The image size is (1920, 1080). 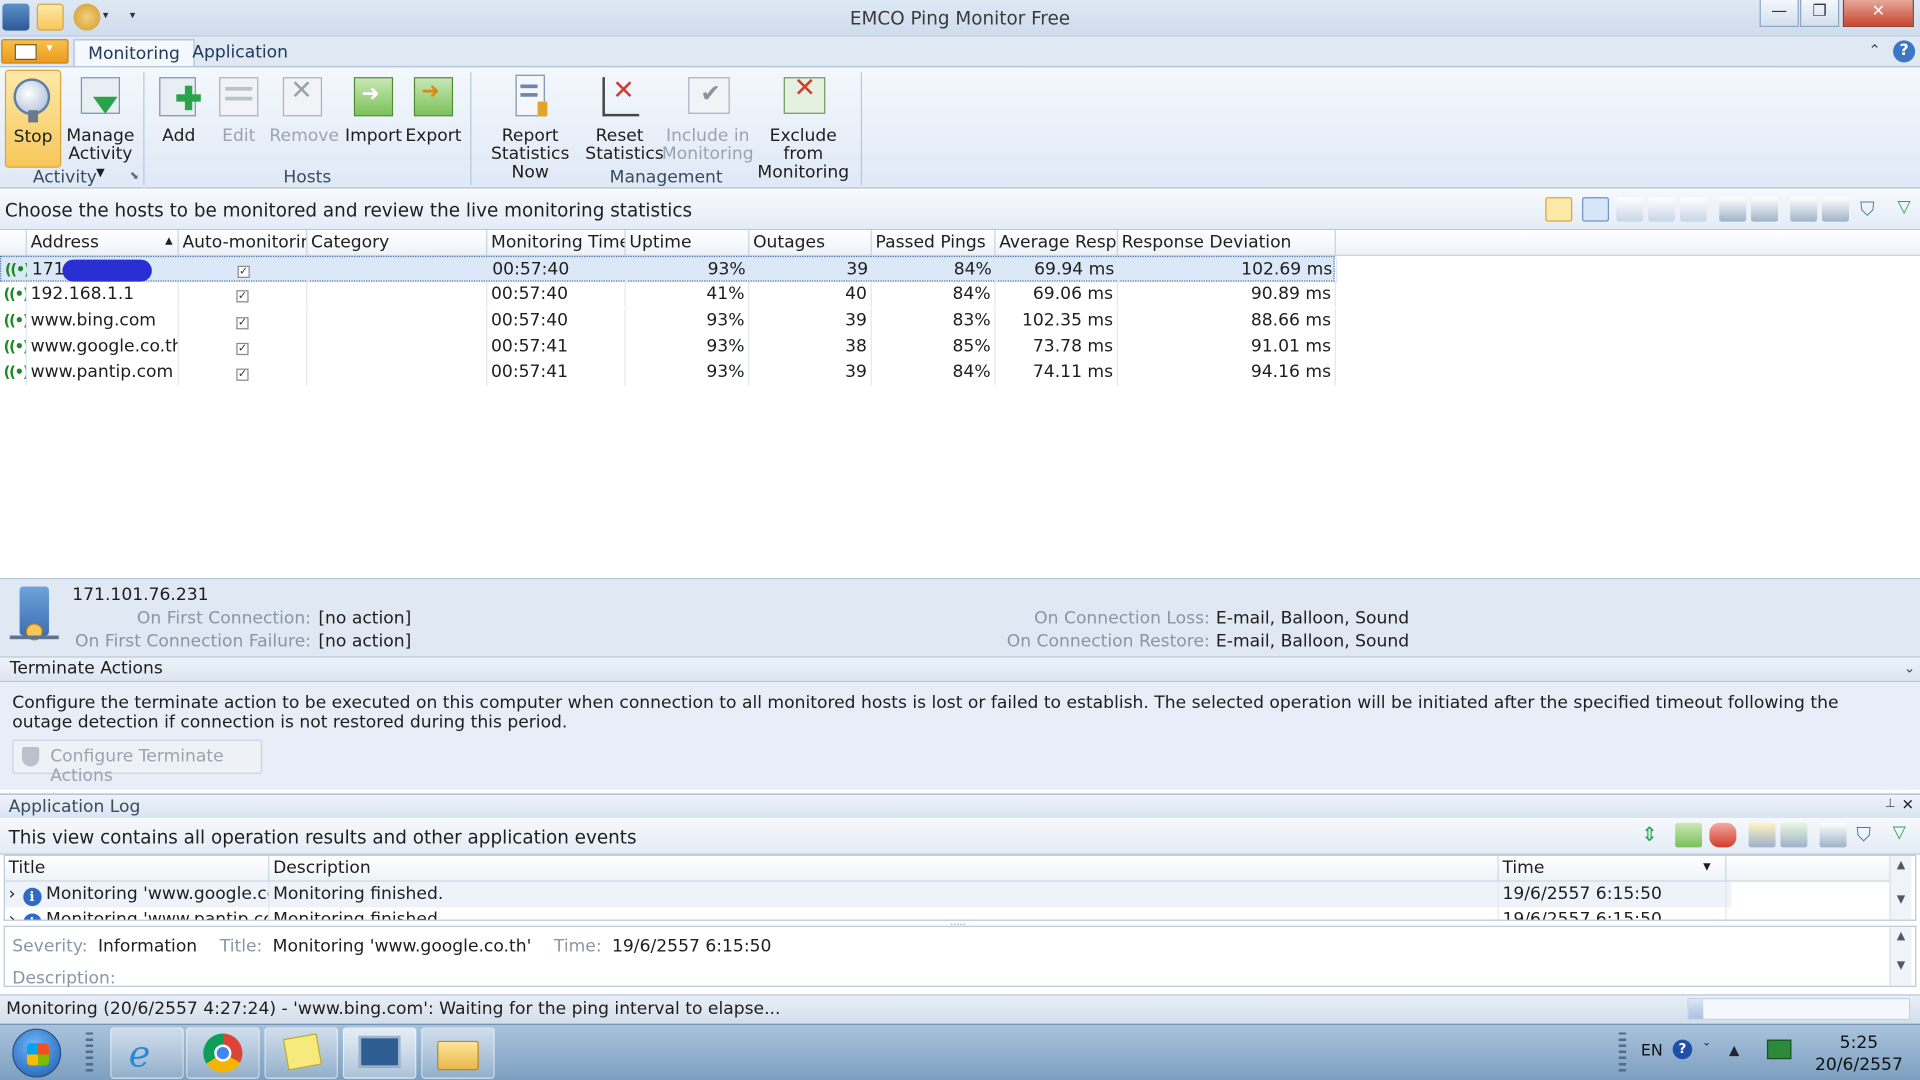 What do you see at coordinates (688, 243) in the screenshot?
I see `column-header-uptime: Uptime` at bounding box center [688, 243].